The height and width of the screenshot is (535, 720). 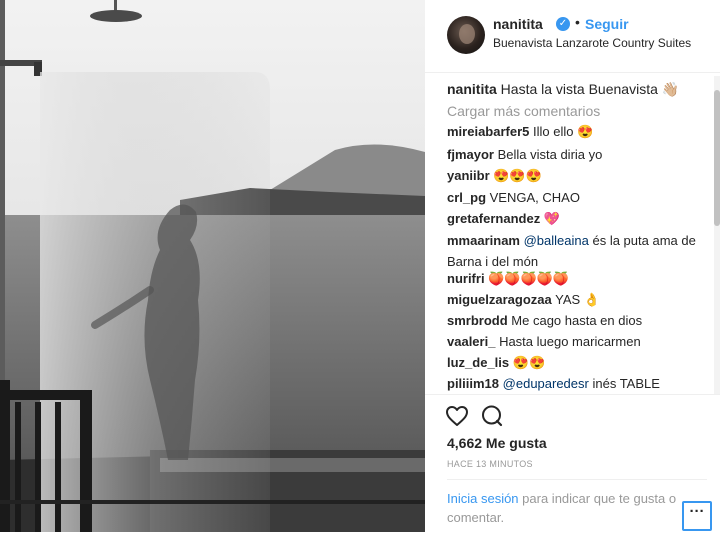 I want to click on comment-item: miguelzaragozaa YAS 👌, so click(x=574, y=299).